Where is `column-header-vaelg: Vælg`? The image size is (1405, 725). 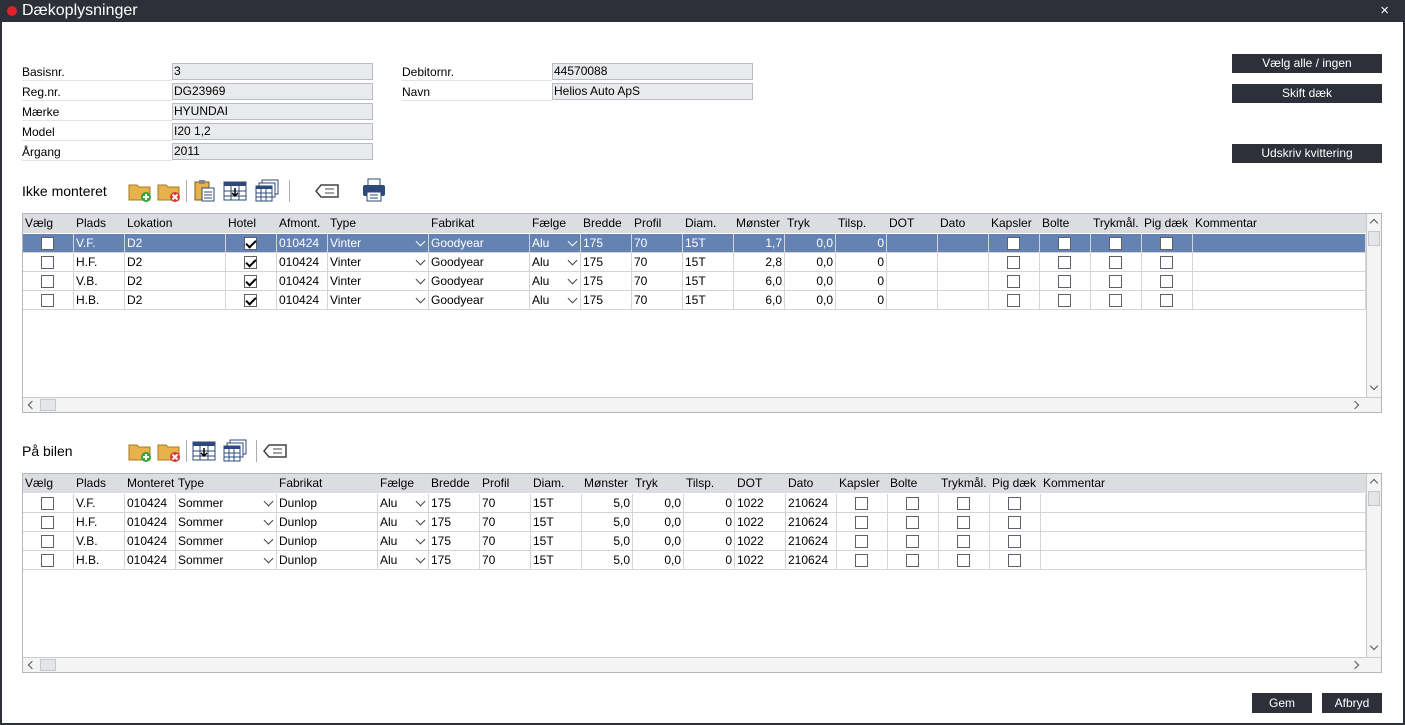
column-header-vaelg: Vælg is located at coordinates (48, 483).